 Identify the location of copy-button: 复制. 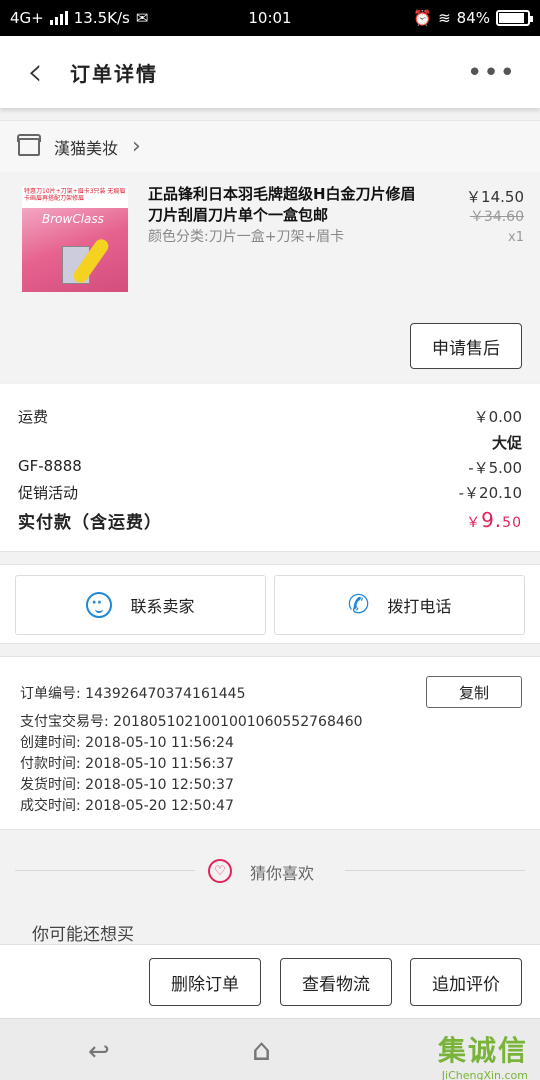
(474, 692).